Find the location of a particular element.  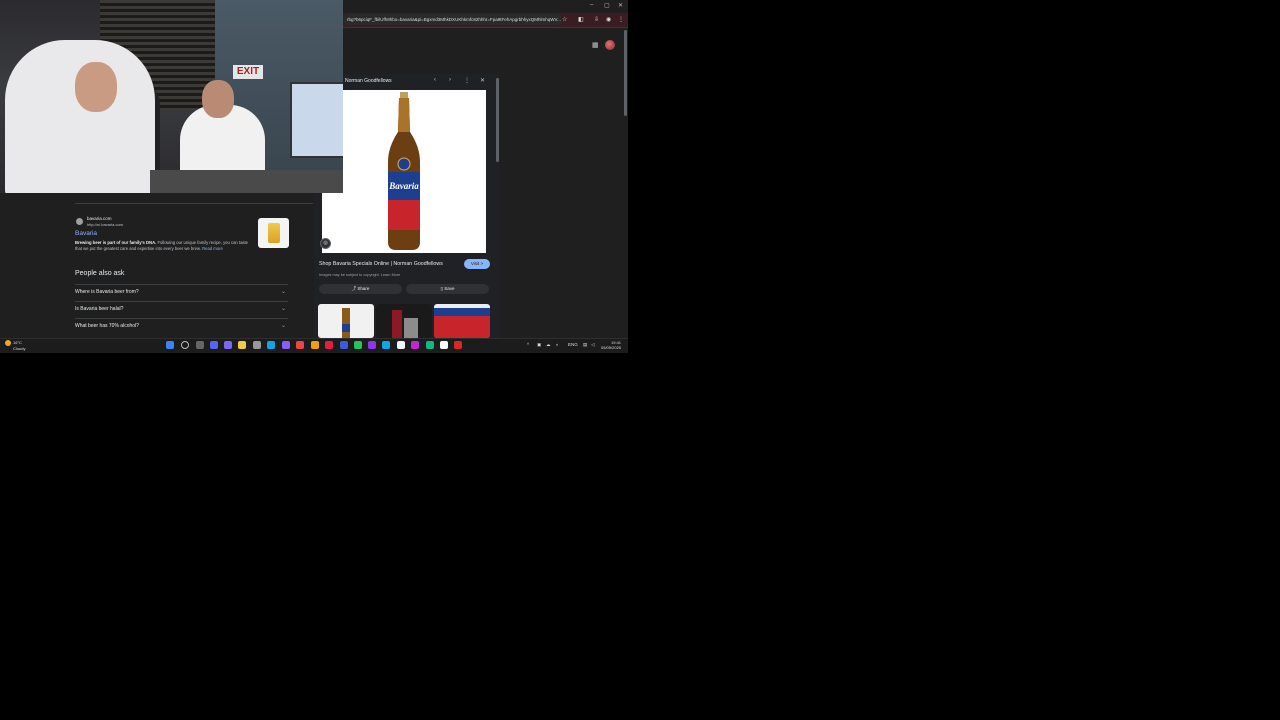

extensions-icon: ◧ is located at coordinates (581, 19).